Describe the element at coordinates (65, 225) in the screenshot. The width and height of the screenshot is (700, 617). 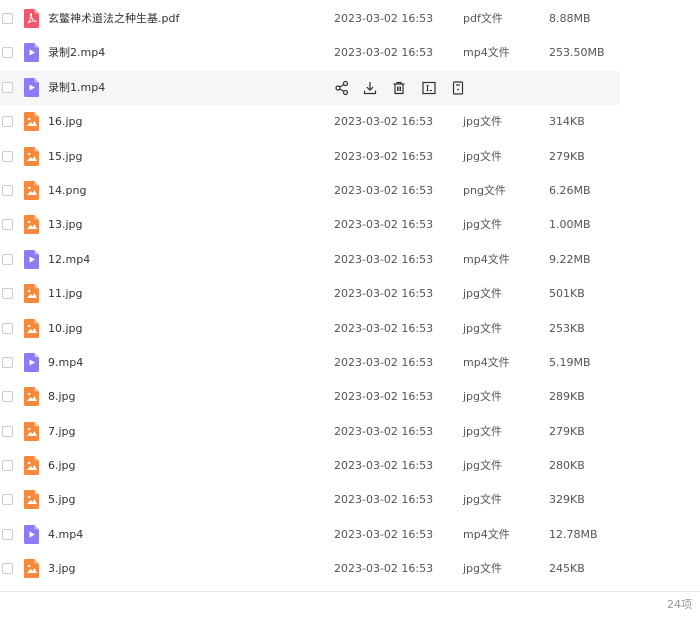
I see `file-name: 13.jpg` at that location.